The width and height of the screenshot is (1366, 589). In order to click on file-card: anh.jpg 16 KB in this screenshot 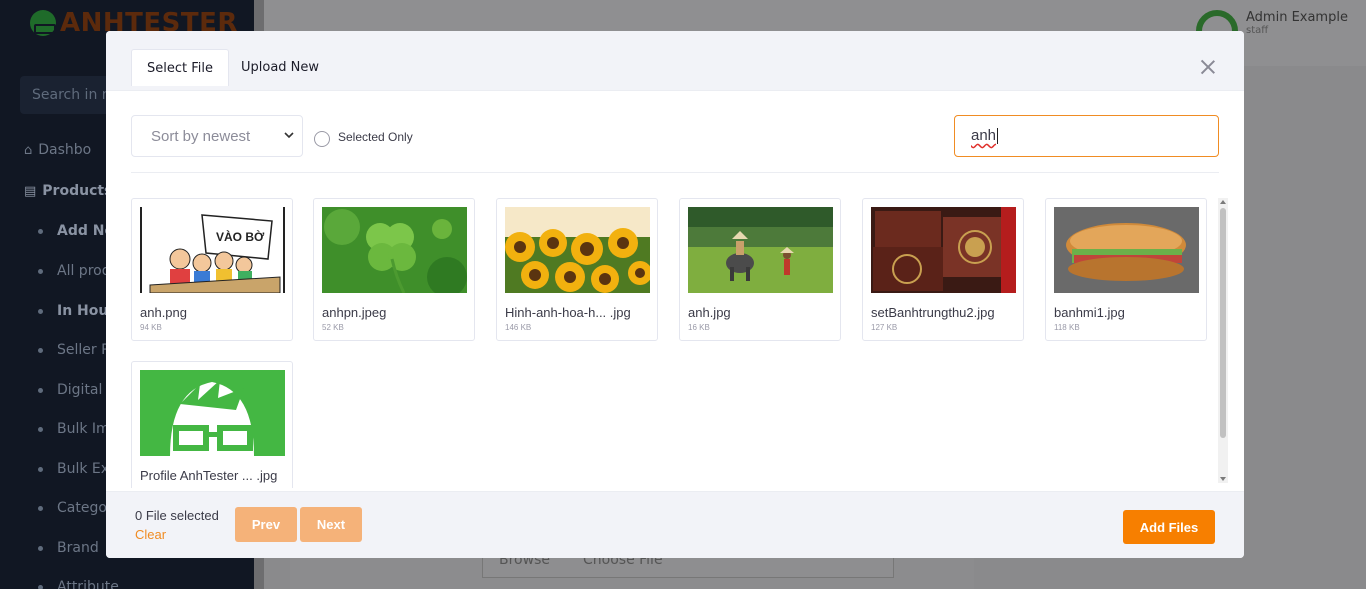, I will do `click(760, 269)`.